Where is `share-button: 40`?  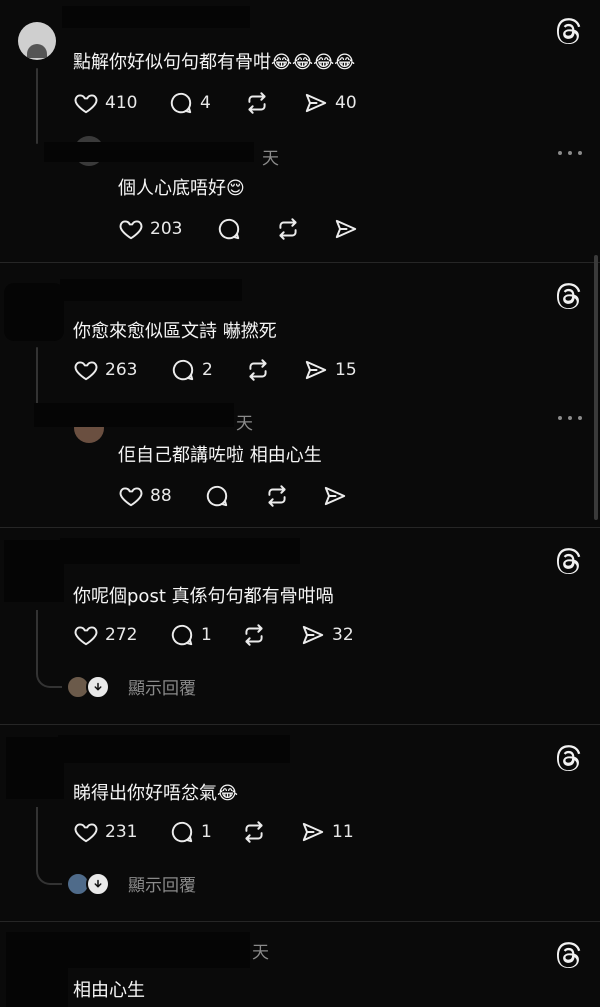 share-button: 40 is located at coordinates (330, 103).